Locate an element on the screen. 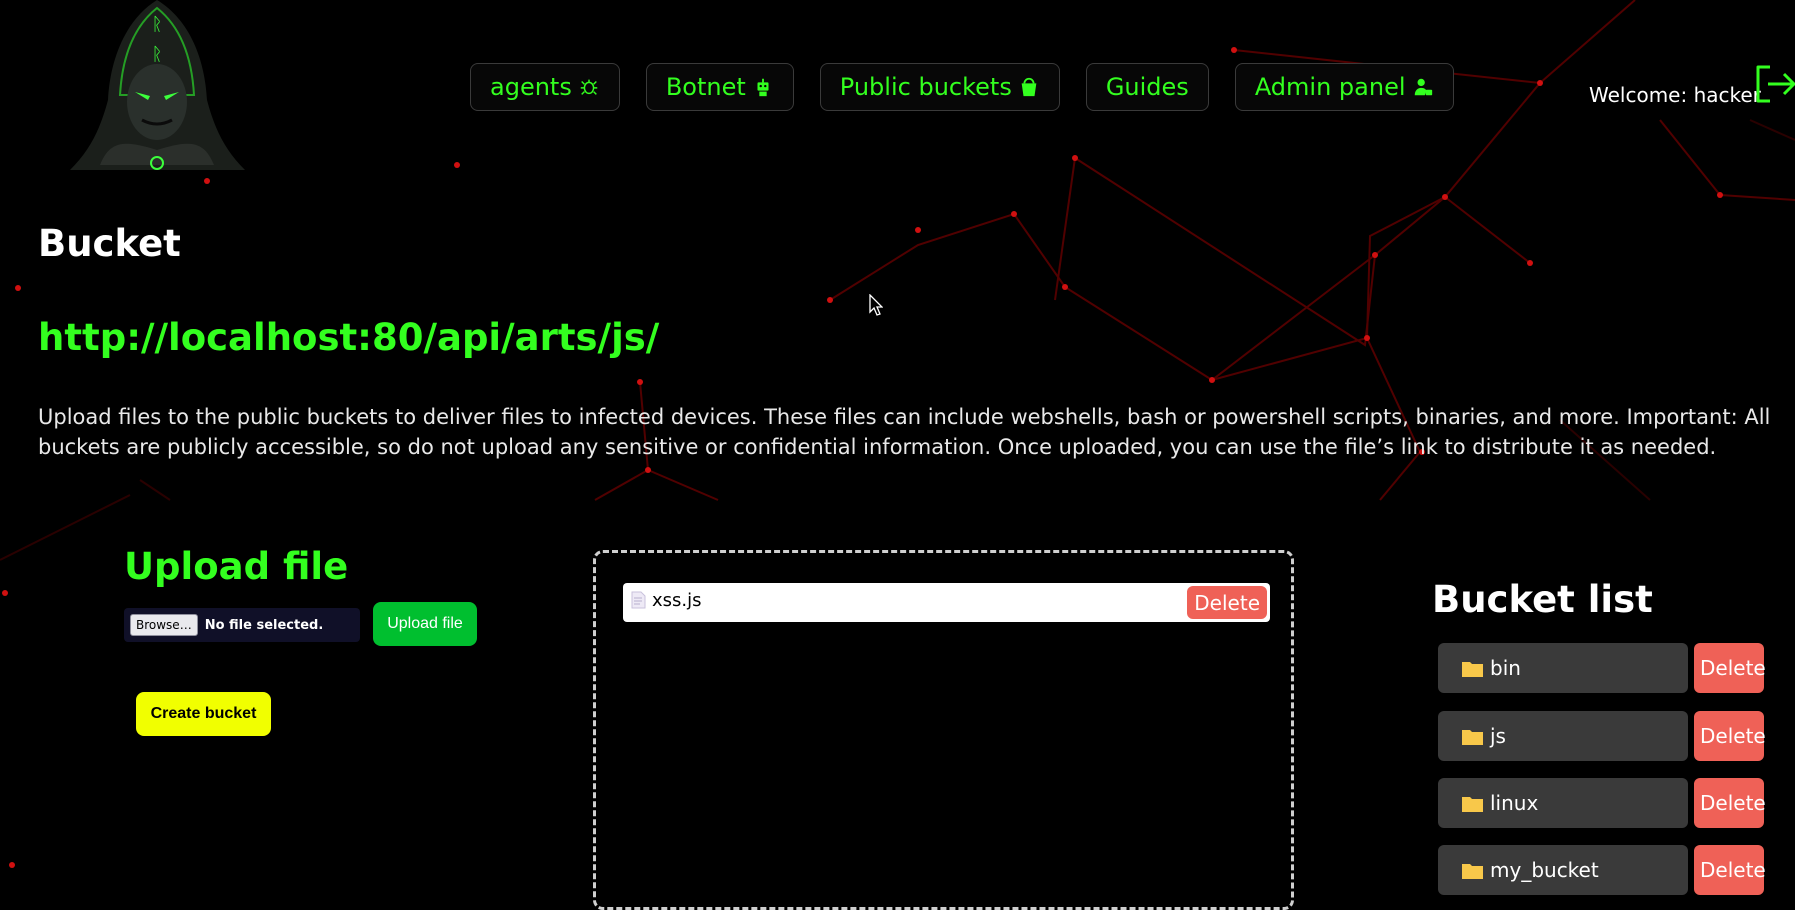 Image resolution: width=1795 pixels, height=910 pixels. bucket-item: bin is located at coordinates (1563, 668).